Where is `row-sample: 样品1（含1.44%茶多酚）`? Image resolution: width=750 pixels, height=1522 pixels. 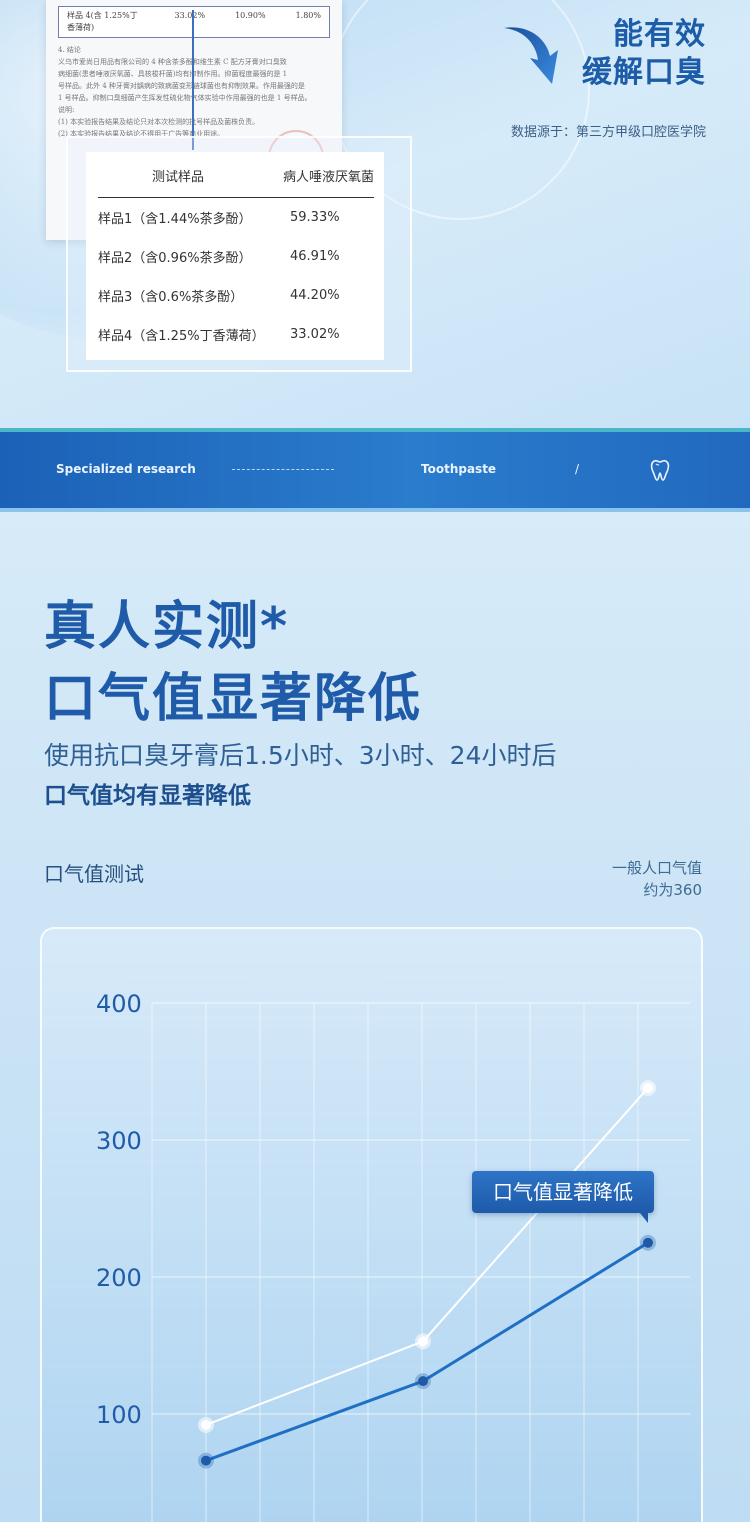
row-sample: 样品1（含1.44%茶多酚） is located at coordinates (175, 219).